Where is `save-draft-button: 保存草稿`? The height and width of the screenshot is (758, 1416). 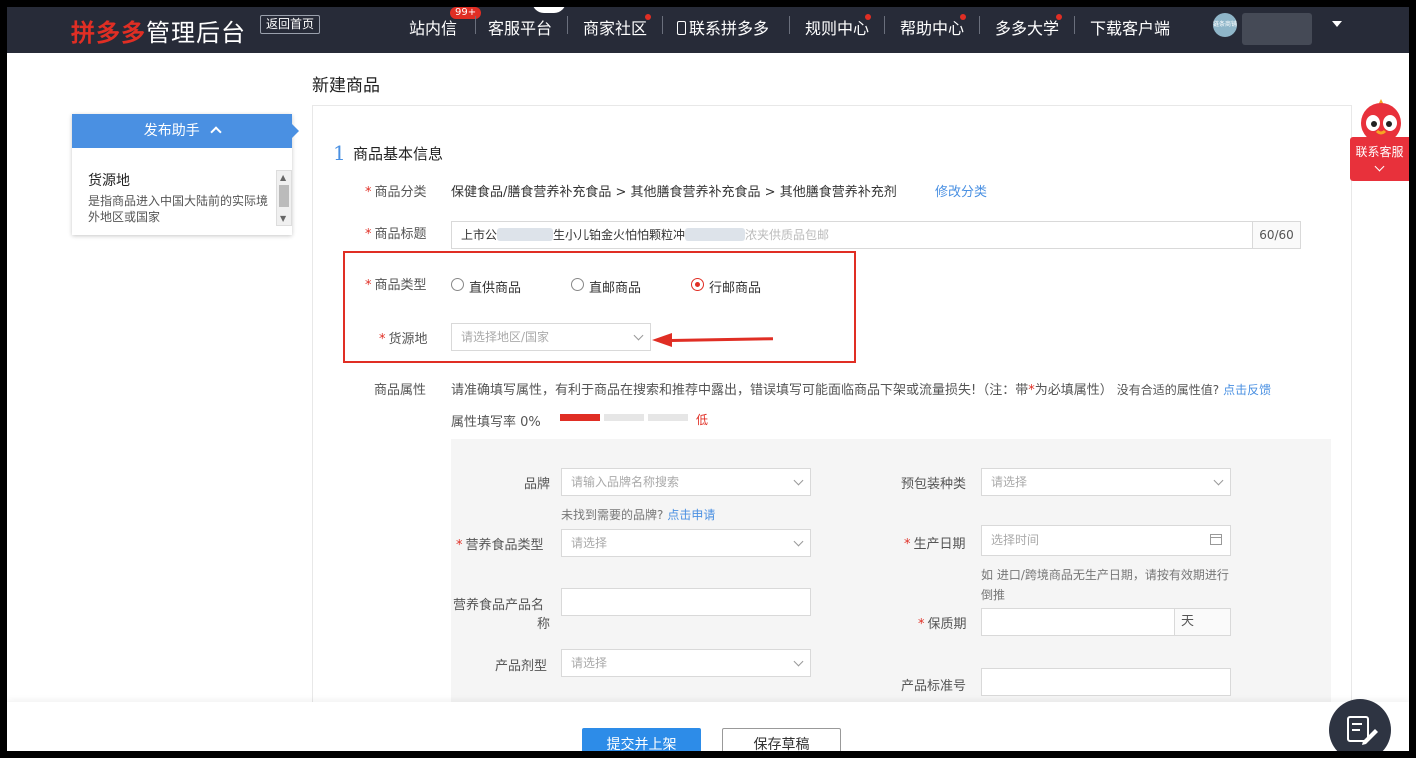 save-draft-button: 保存草稿 is located at coordinates (781, 739).